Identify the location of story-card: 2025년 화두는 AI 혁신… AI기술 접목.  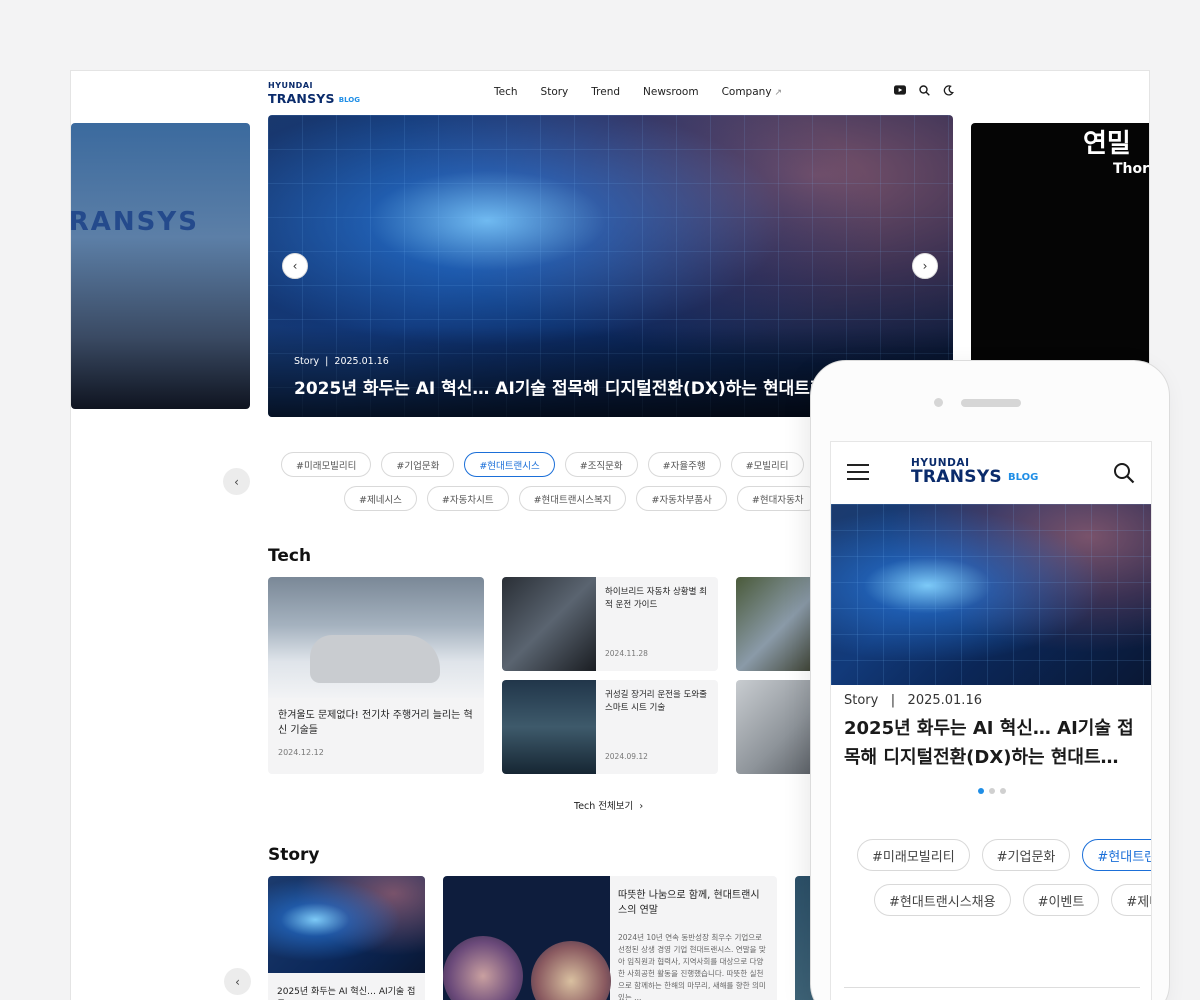
(346, 938).